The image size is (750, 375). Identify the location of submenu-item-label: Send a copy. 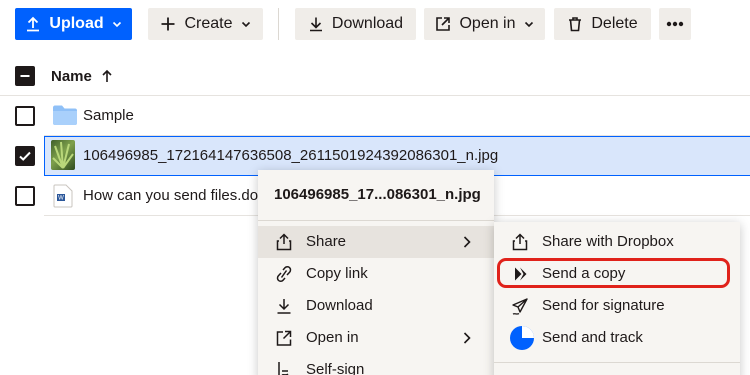
(584, 273).